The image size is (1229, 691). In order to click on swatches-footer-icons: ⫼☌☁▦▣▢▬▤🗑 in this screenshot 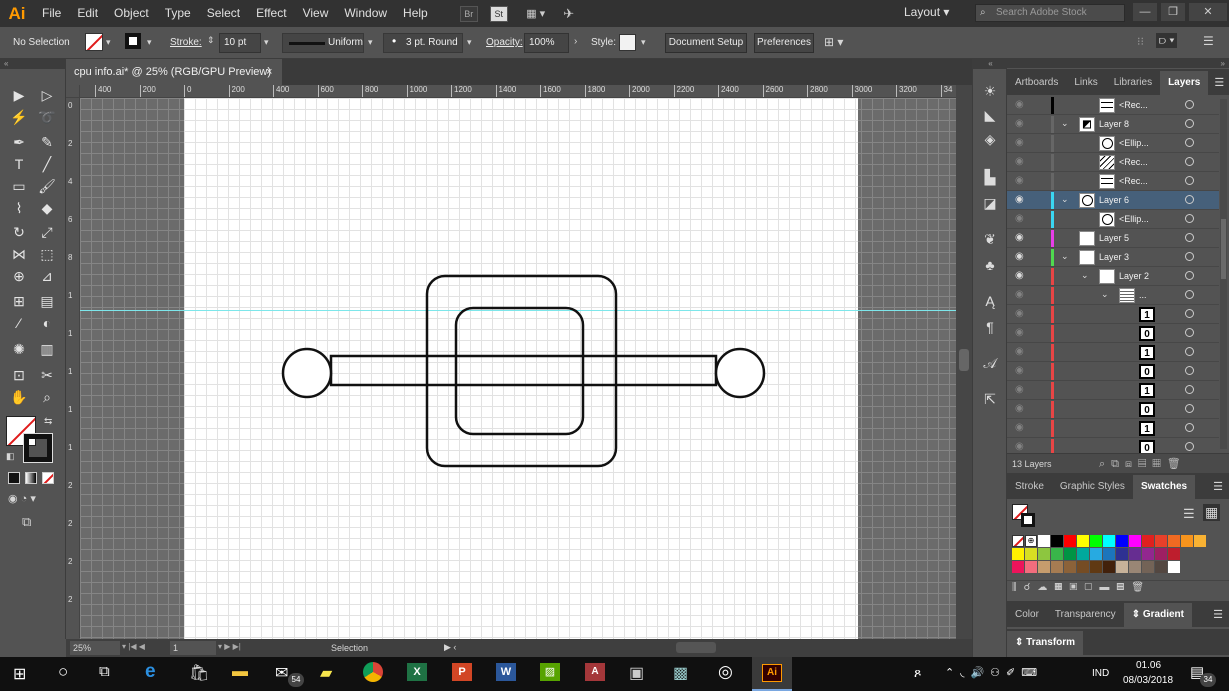, I will do `click(1081, 587)`.